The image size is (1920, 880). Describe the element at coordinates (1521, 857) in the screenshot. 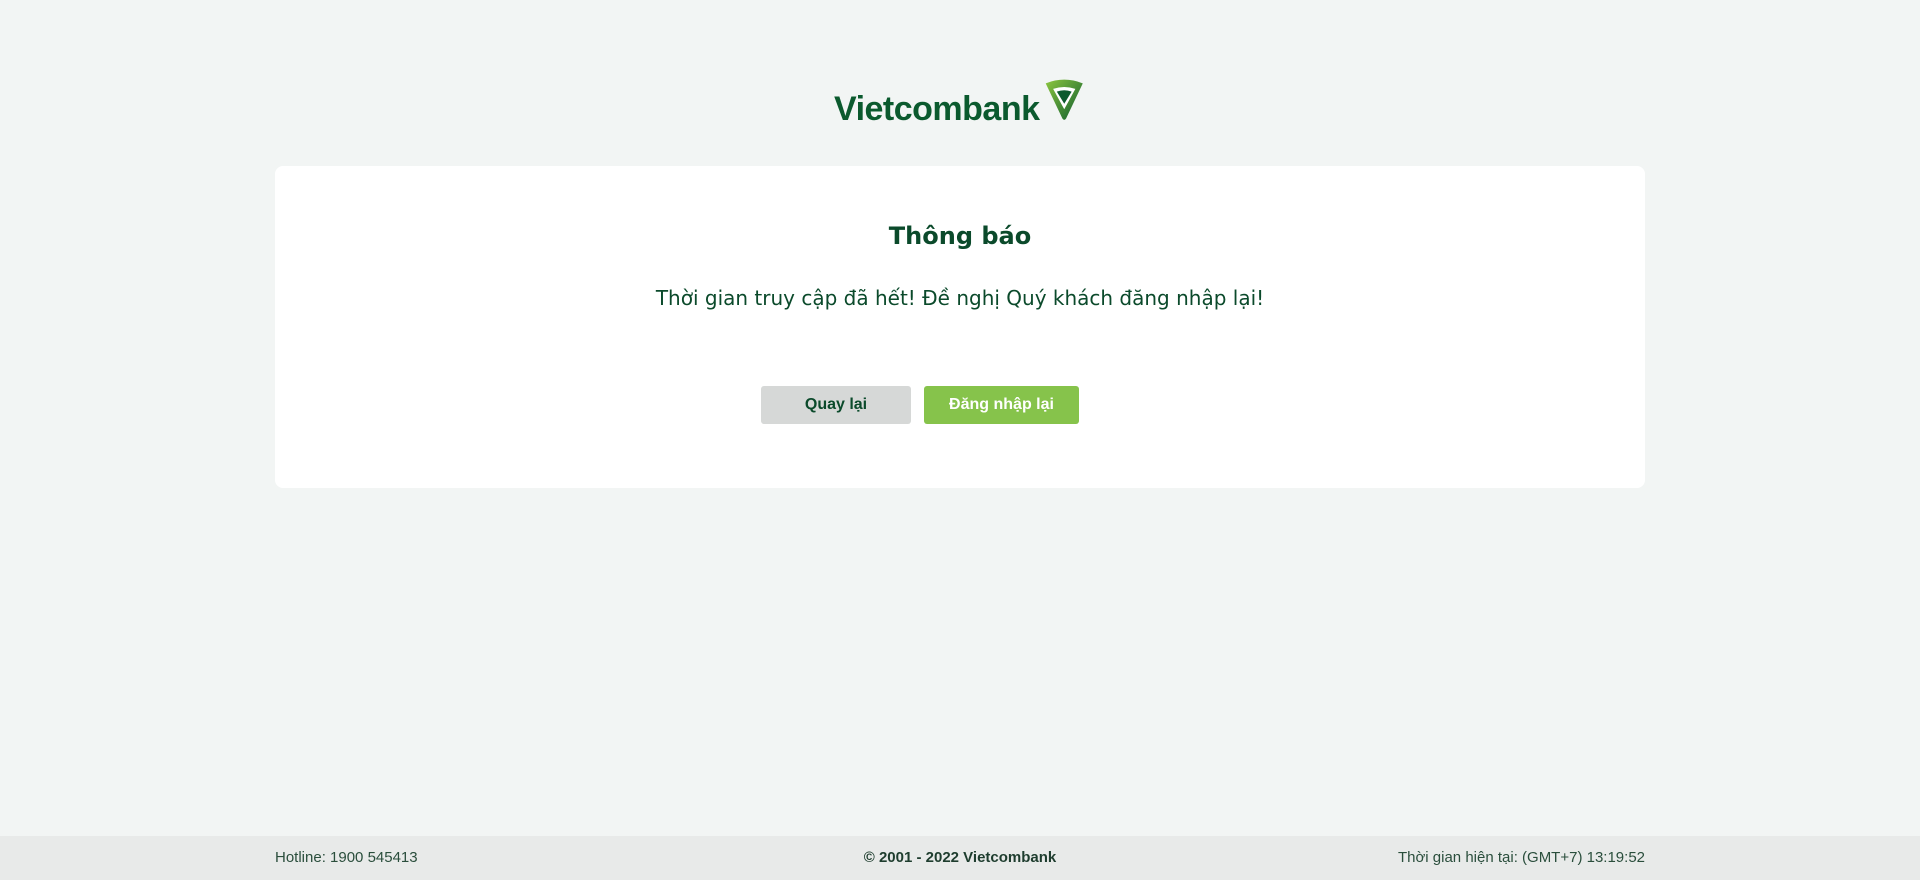

I see `current-time-text: Thời gian hiện tại: (GMT+7) 13:19:52` at that location.